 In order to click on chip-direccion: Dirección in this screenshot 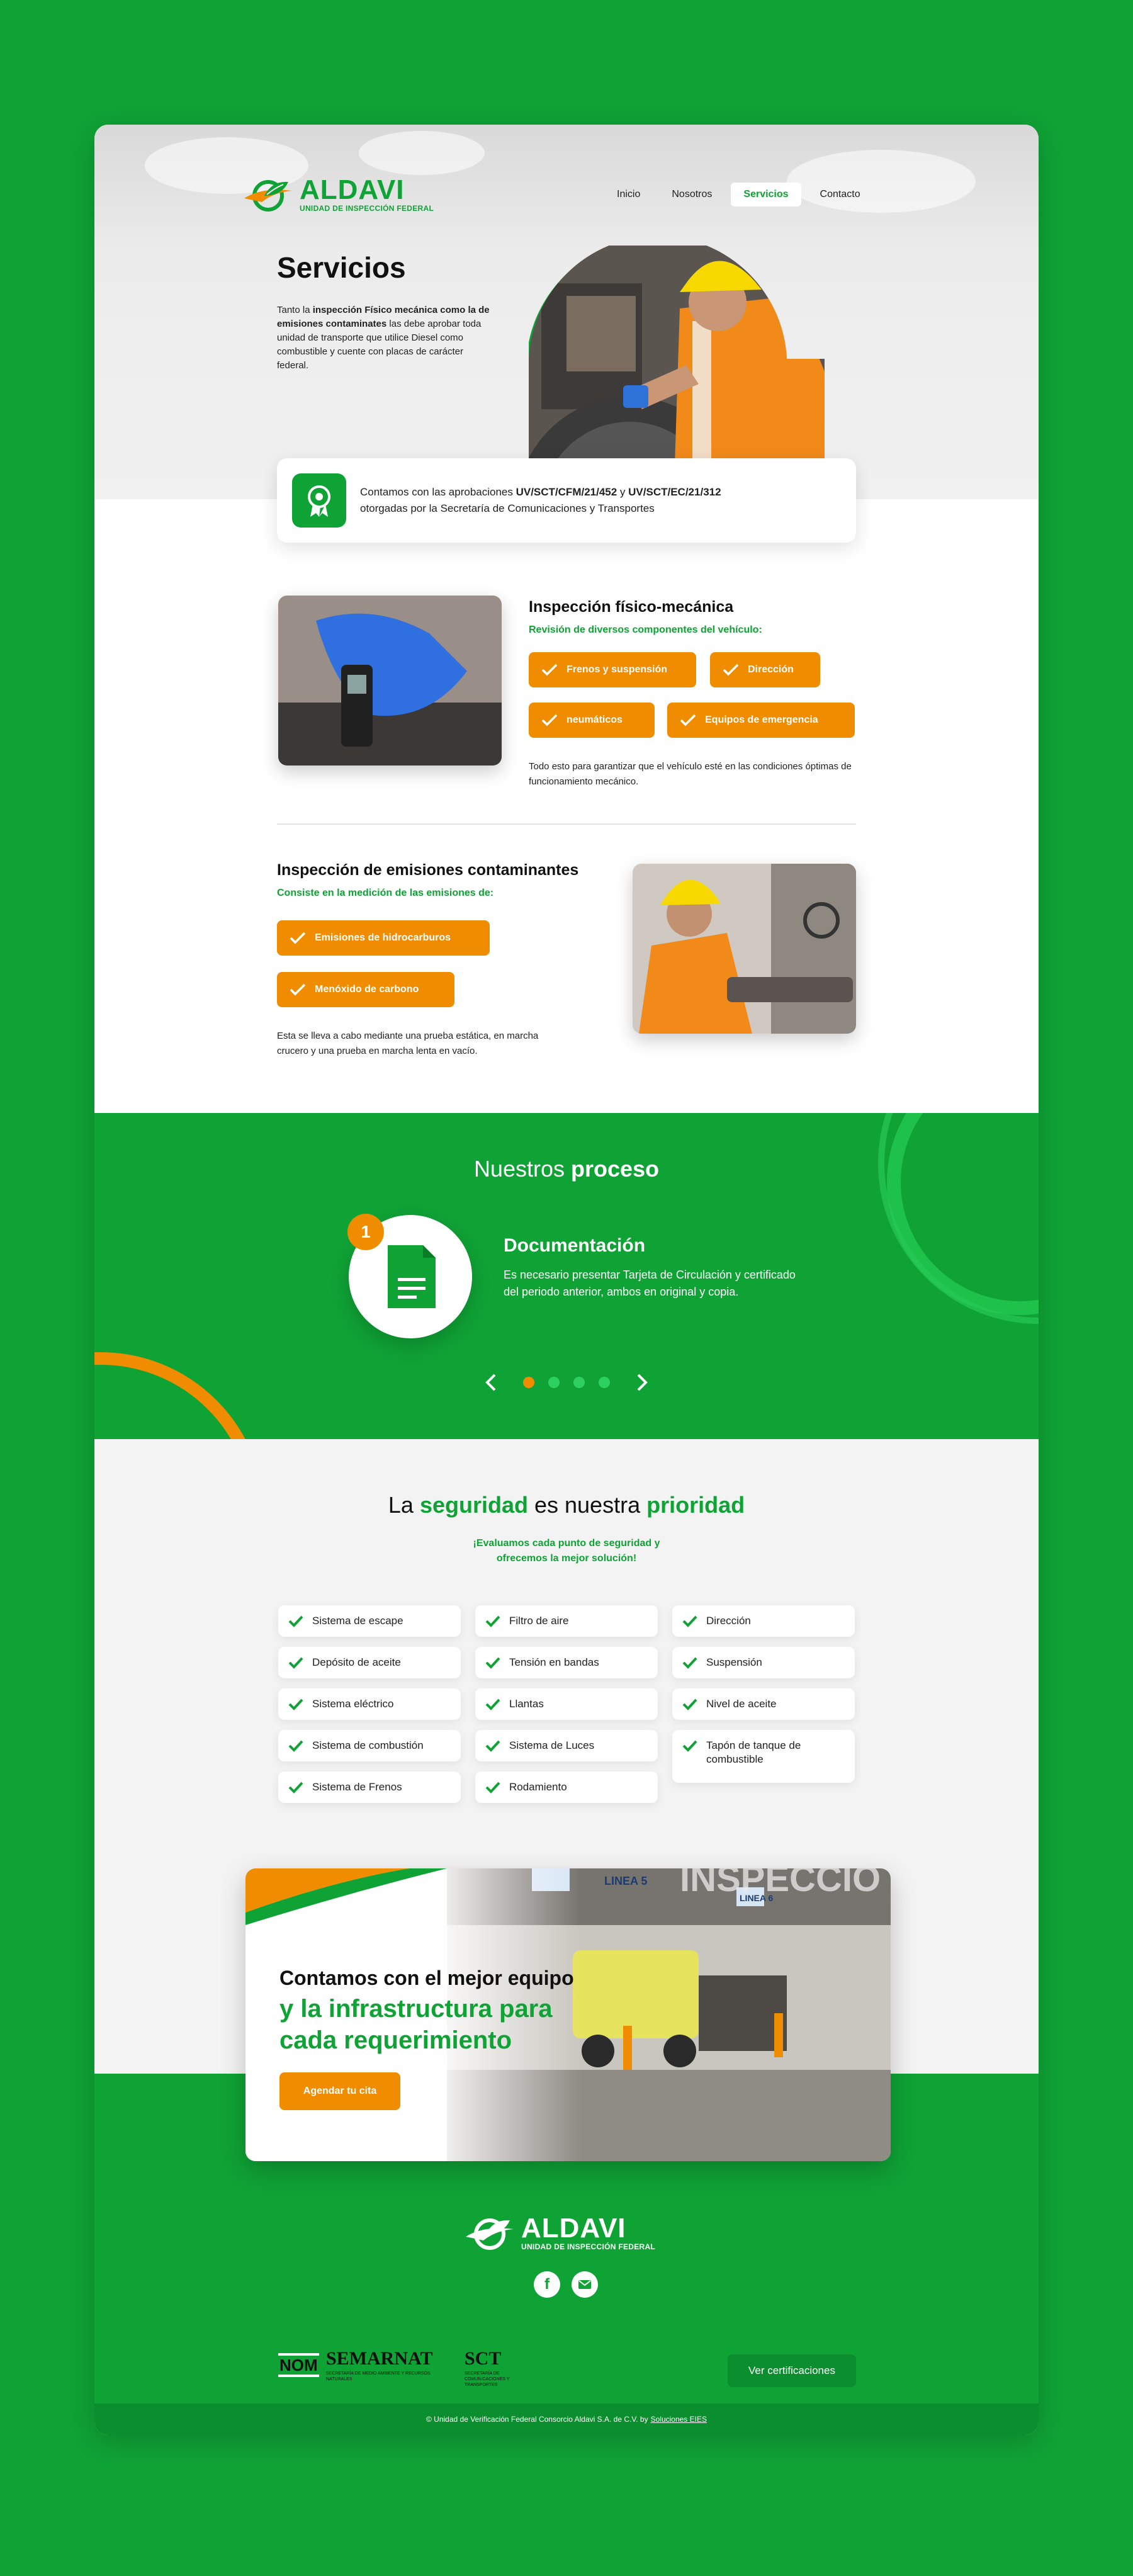, I will do `click(765, 669)`.